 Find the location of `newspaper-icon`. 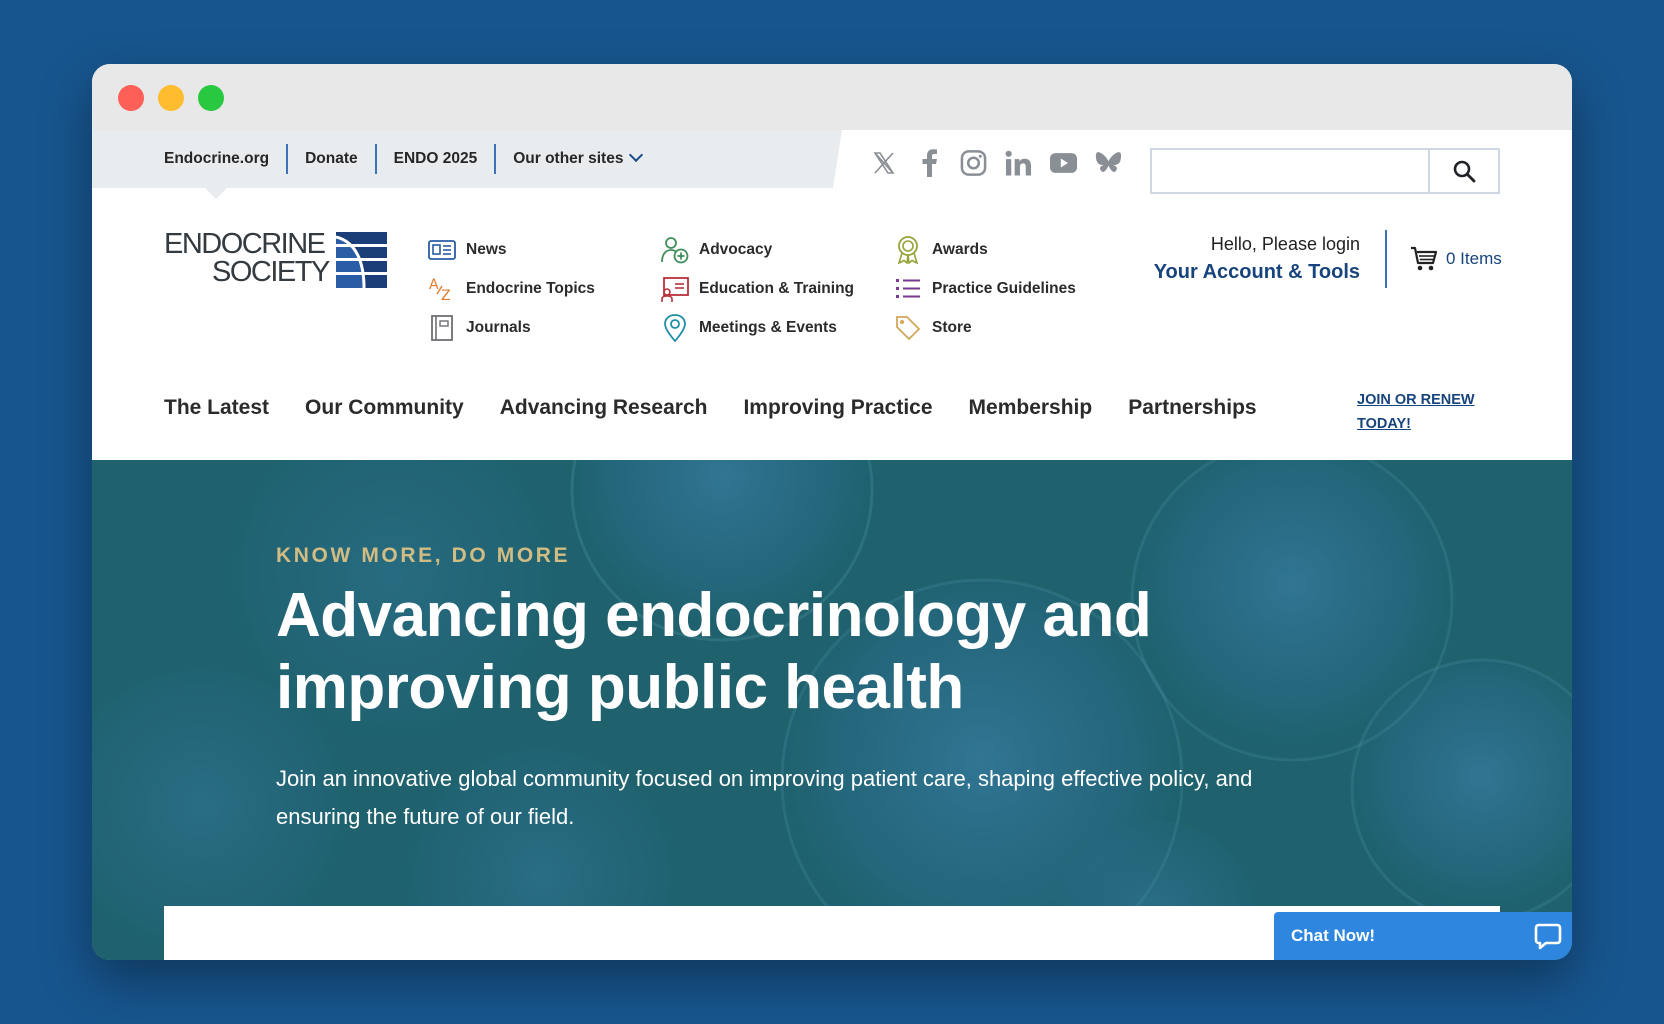

newspaper-icon is located at coordinates (442, 250).